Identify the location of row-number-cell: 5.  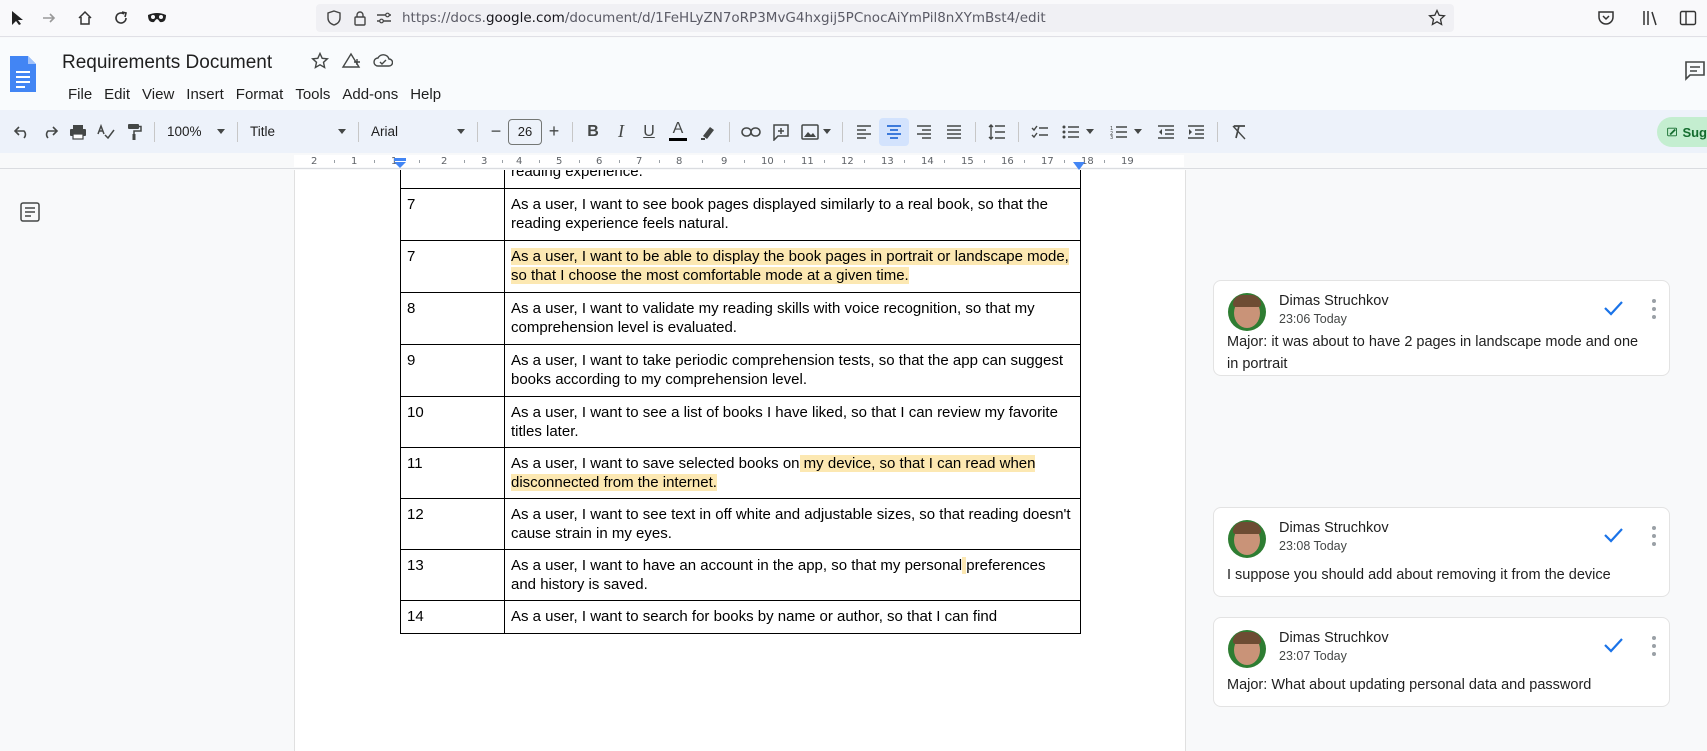
(452, 179).